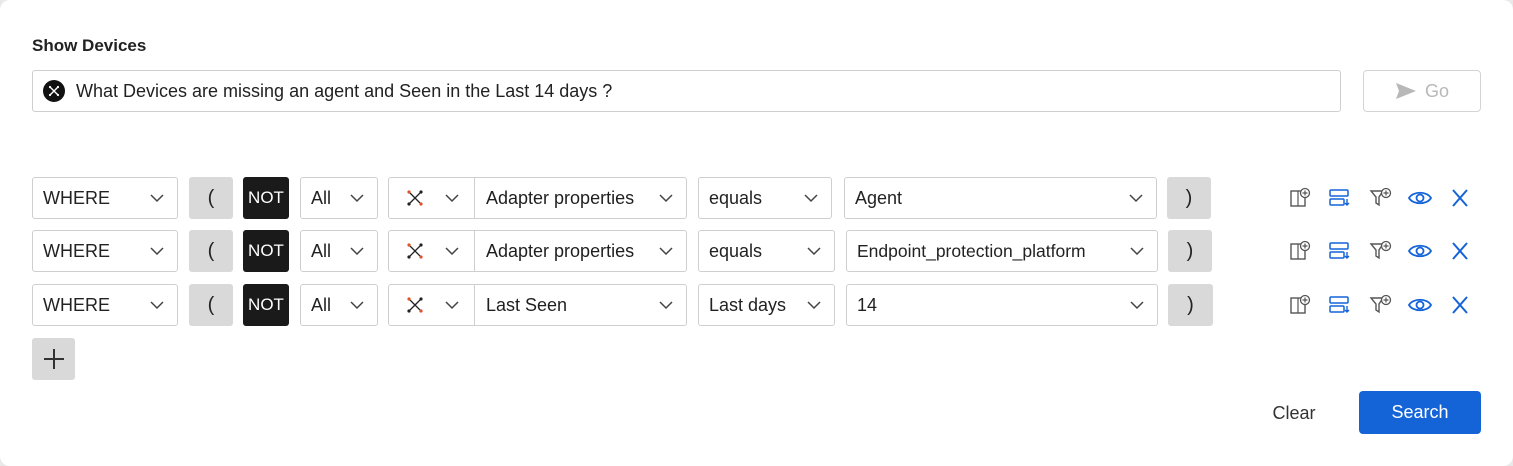 The image size is (1513, 466). Describe the element at coordinates (766, 305) in the screenshot. I see `operator-select: Last days` at that location.